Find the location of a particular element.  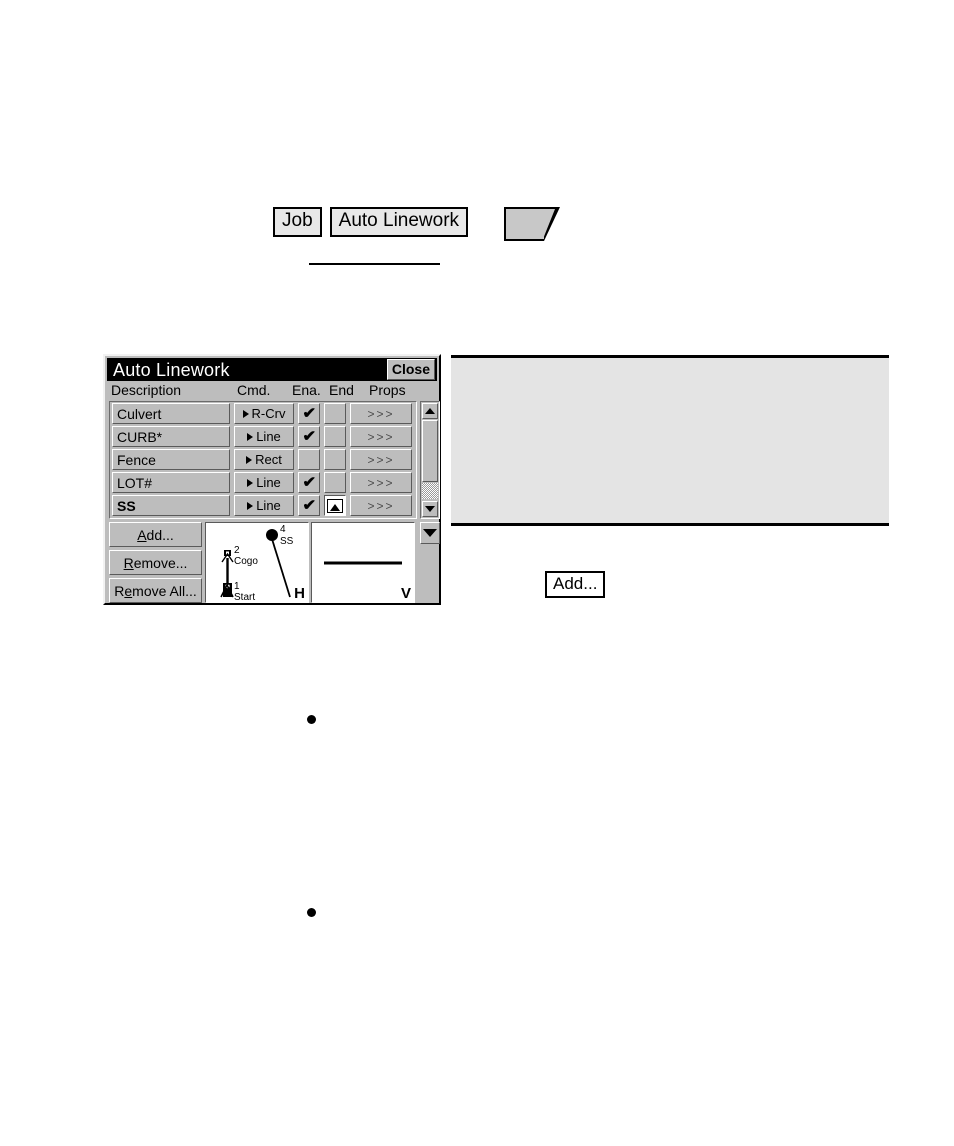

close-button: Close is located at coordinates (410, 369).